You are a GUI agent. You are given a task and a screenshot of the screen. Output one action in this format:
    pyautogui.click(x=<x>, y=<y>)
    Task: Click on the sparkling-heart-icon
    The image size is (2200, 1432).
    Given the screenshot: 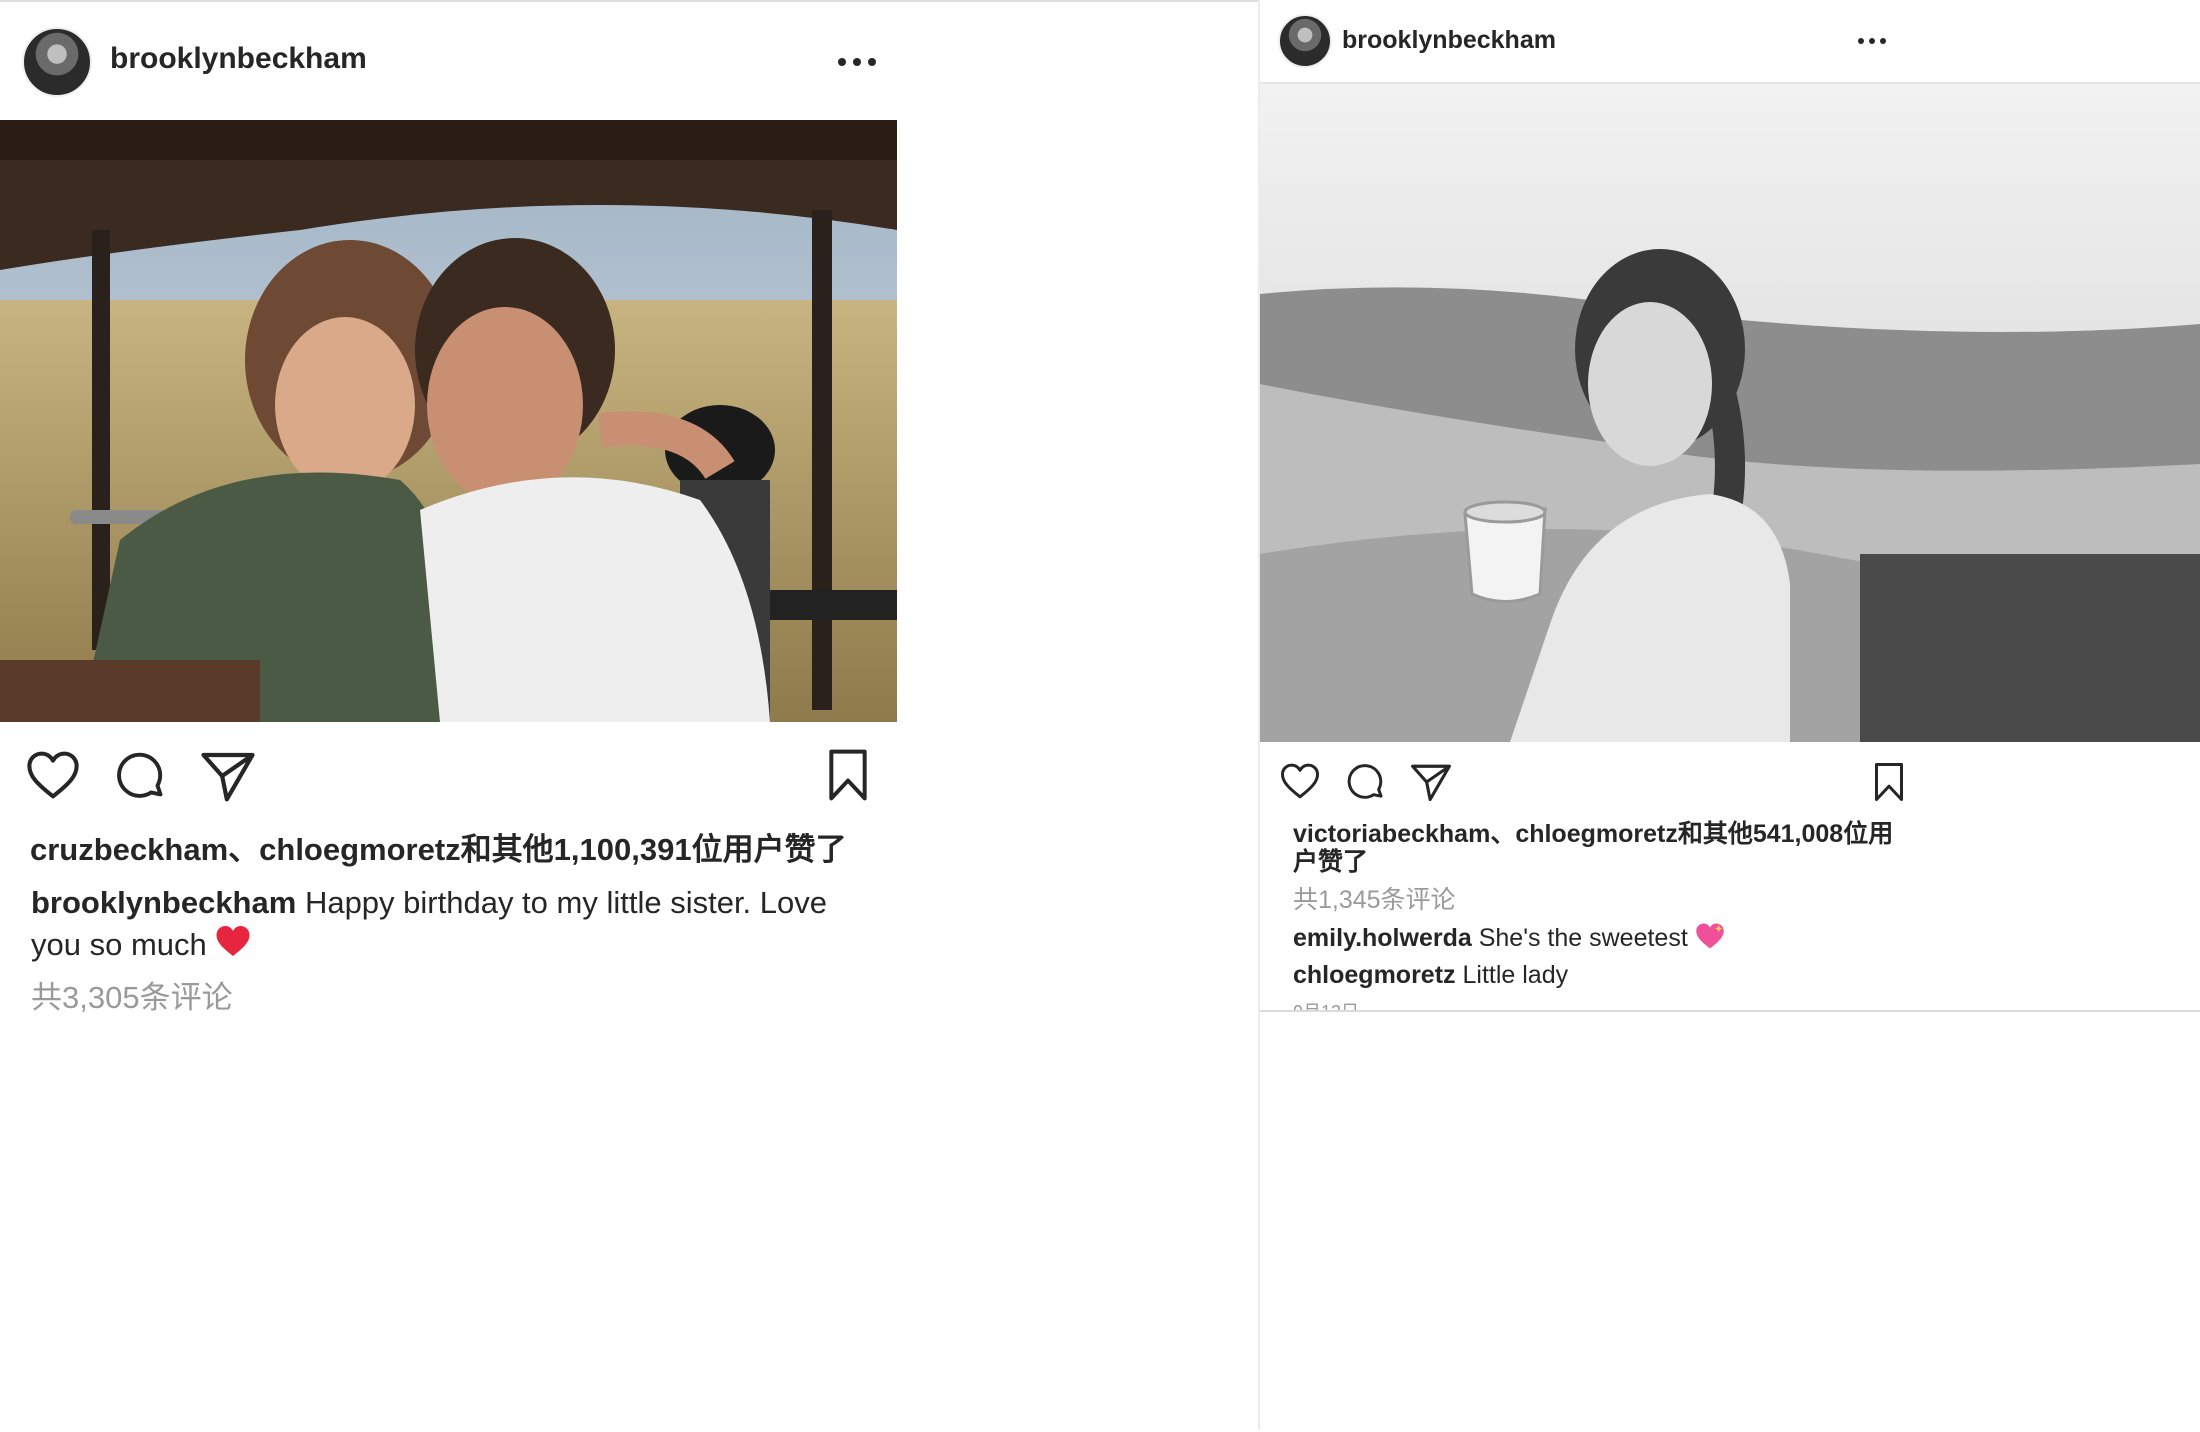 What is the action you would take?
    pyautogui.click(x=1710, y=939)
    